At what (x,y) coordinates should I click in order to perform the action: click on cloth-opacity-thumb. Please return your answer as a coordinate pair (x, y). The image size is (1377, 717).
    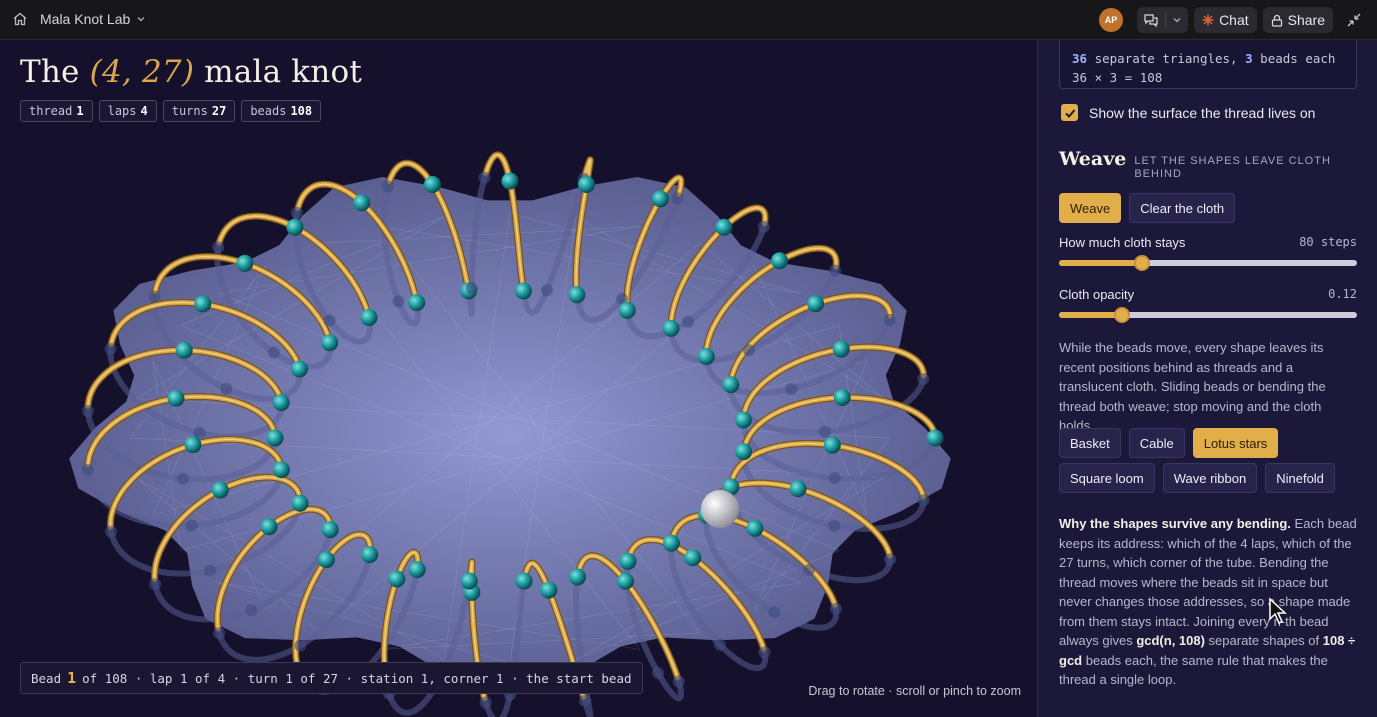
    Looking at the image, I should click on (1121, 315).